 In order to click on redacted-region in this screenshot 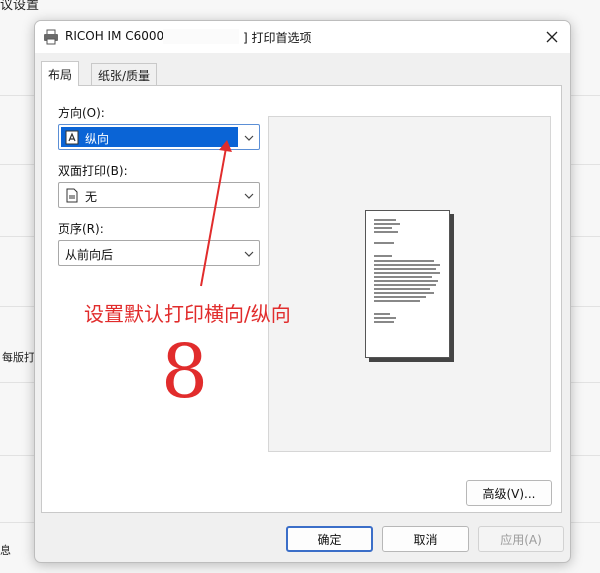, I will do `click(201, 36)`.